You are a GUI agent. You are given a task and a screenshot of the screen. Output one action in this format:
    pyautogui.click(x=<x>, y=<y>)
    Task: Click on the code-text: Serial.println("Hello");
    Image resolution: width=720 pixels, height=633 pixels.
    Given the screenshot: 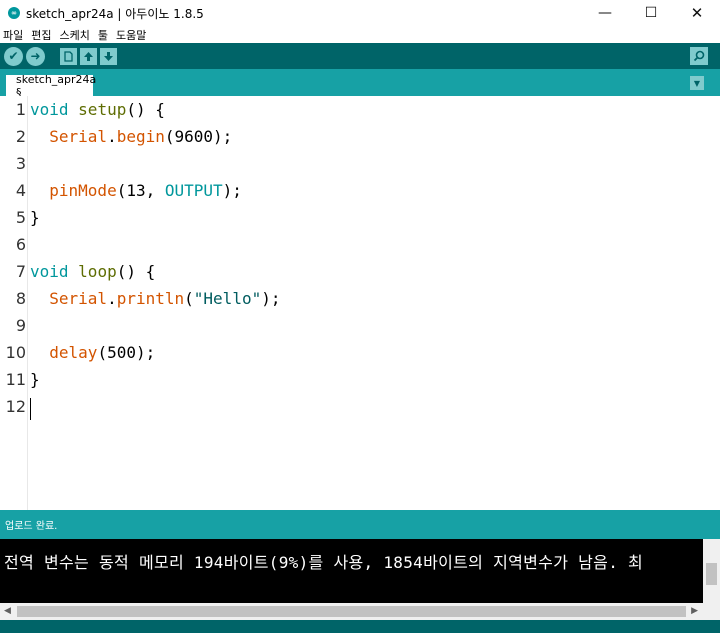 What is the action you would take?
    pyautogui.click(x=155, y=298)
    